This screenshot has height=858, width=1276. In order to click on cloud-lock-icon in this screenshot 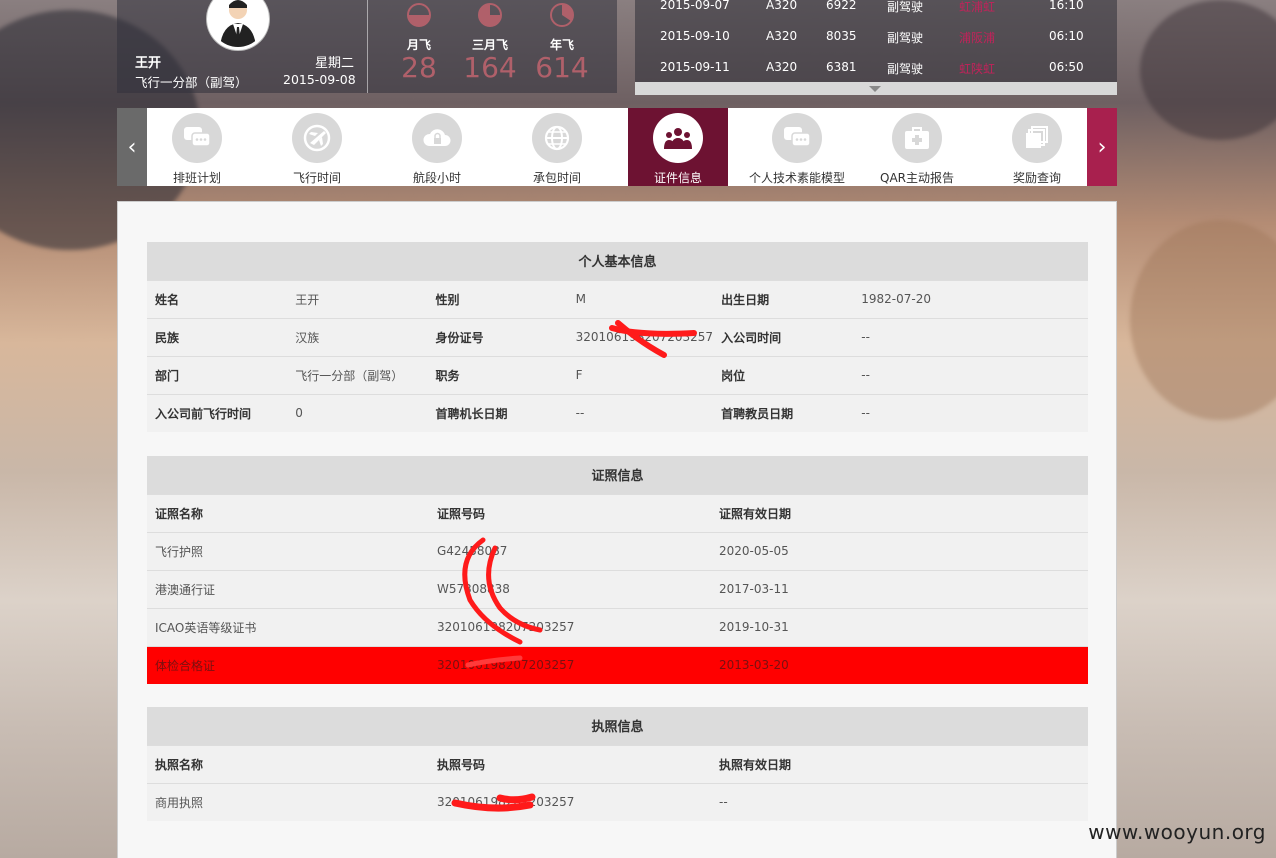, I will do `click(437, 138)`.